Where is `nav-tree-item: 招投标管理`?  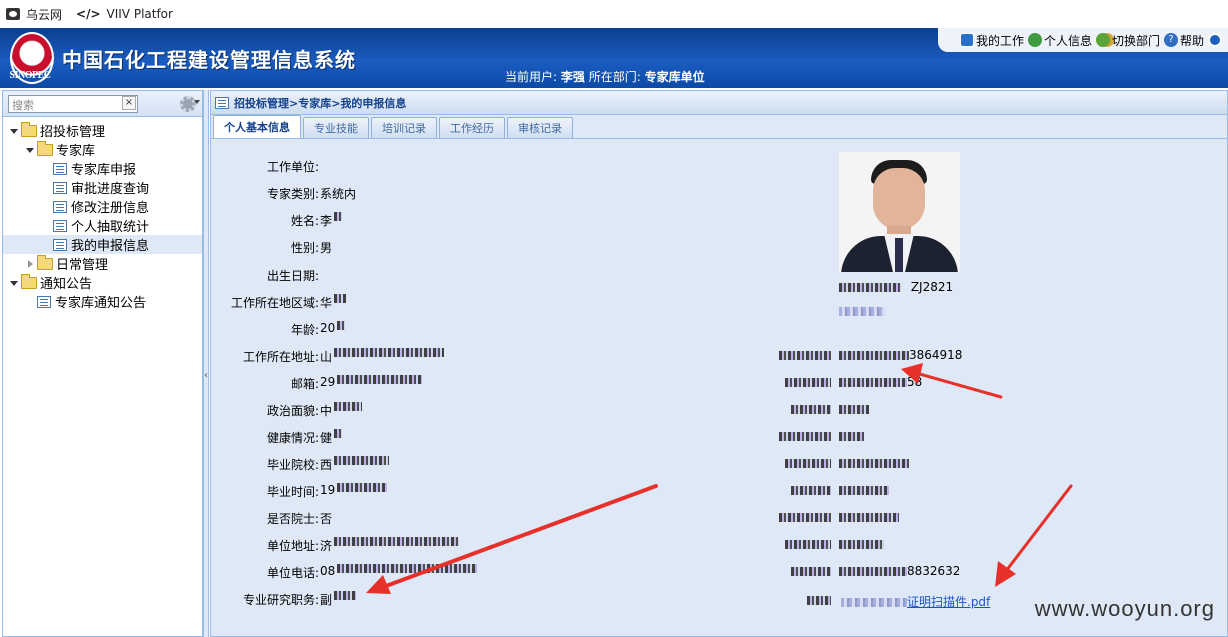
nav-tree-item: 招投标管理 is located at coordinates (102, 130).